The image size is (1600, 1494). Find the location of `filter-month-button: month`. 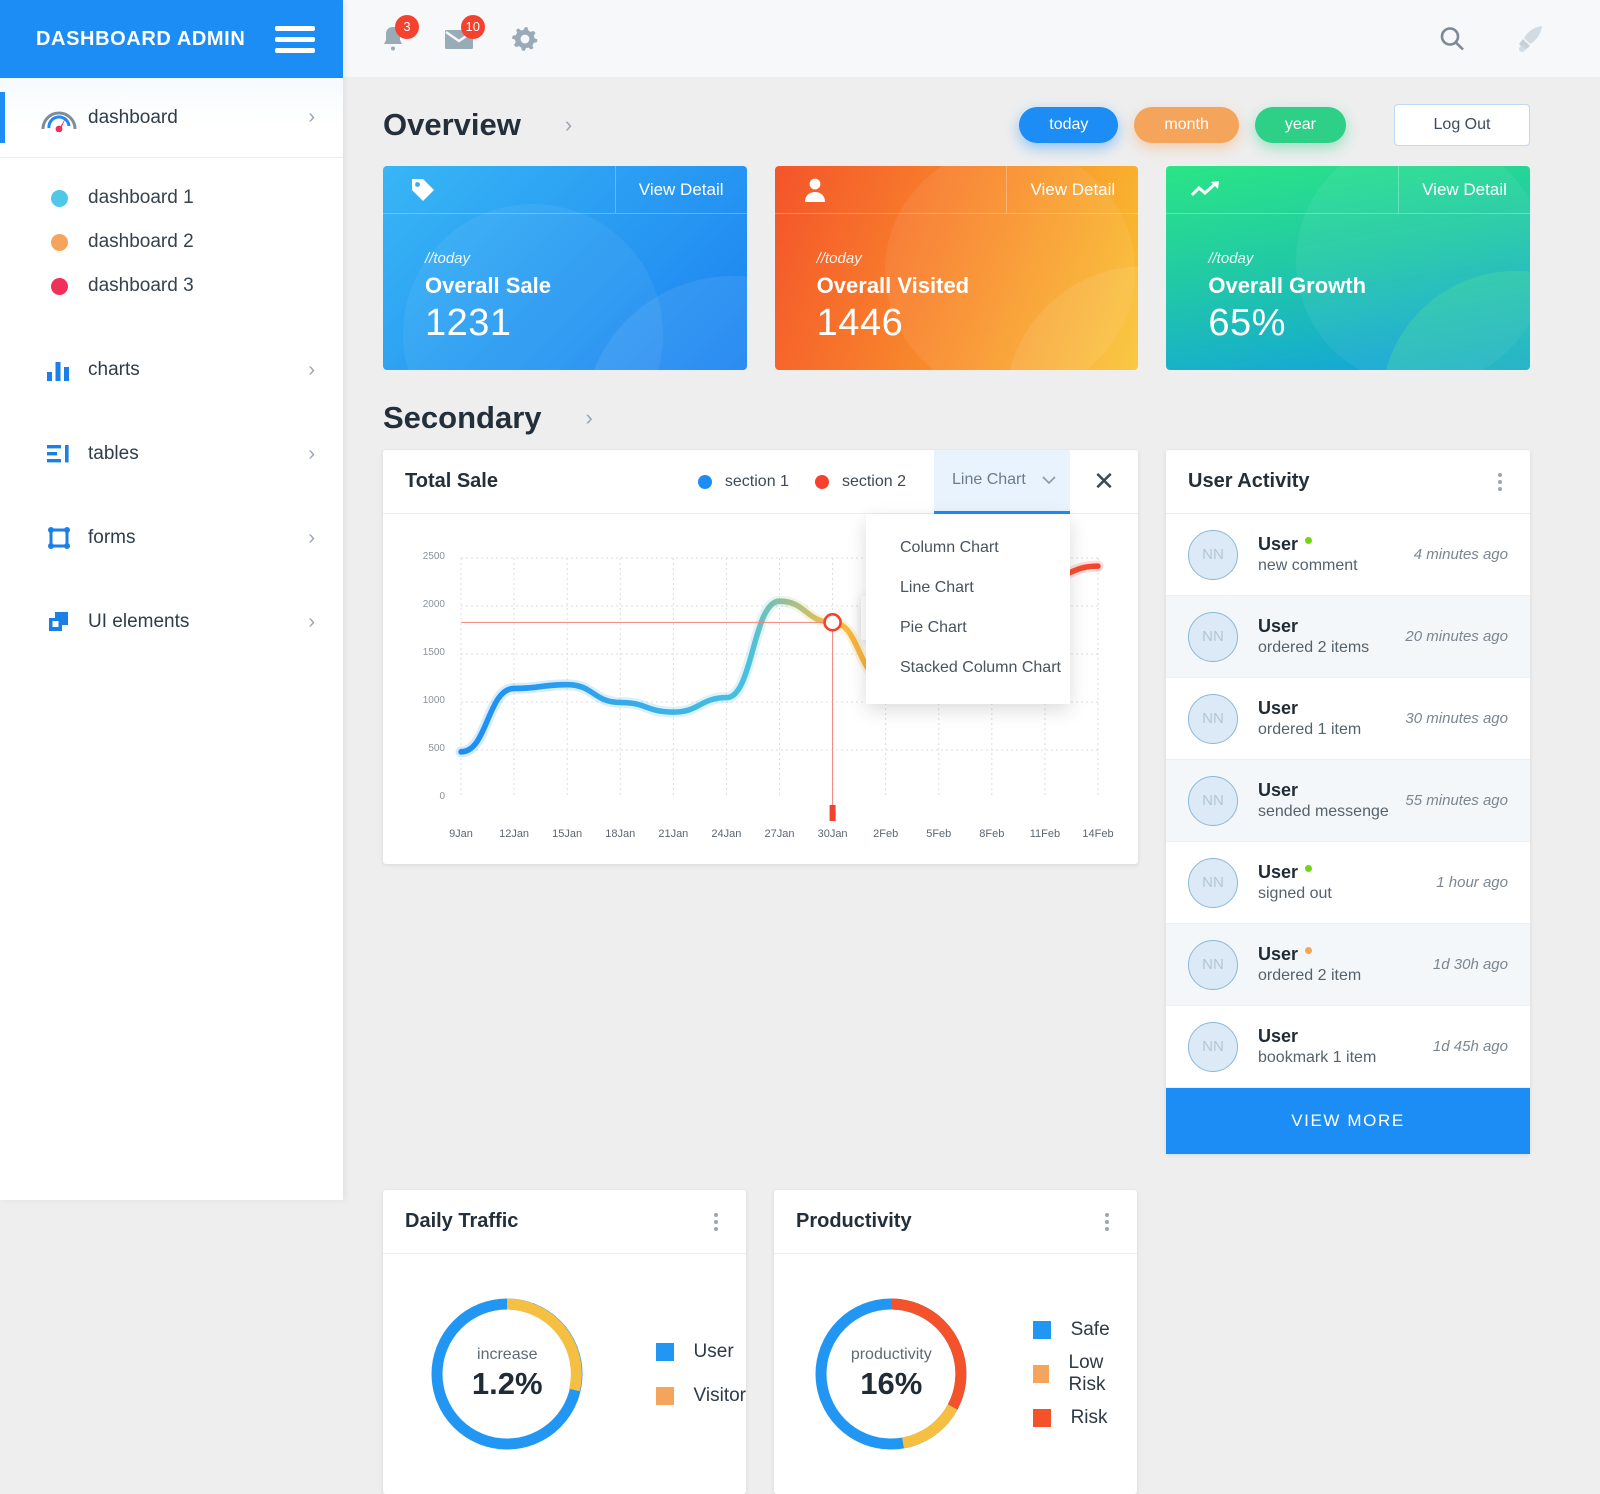

filter-month-button: month is located at coordinates (1186, 125).